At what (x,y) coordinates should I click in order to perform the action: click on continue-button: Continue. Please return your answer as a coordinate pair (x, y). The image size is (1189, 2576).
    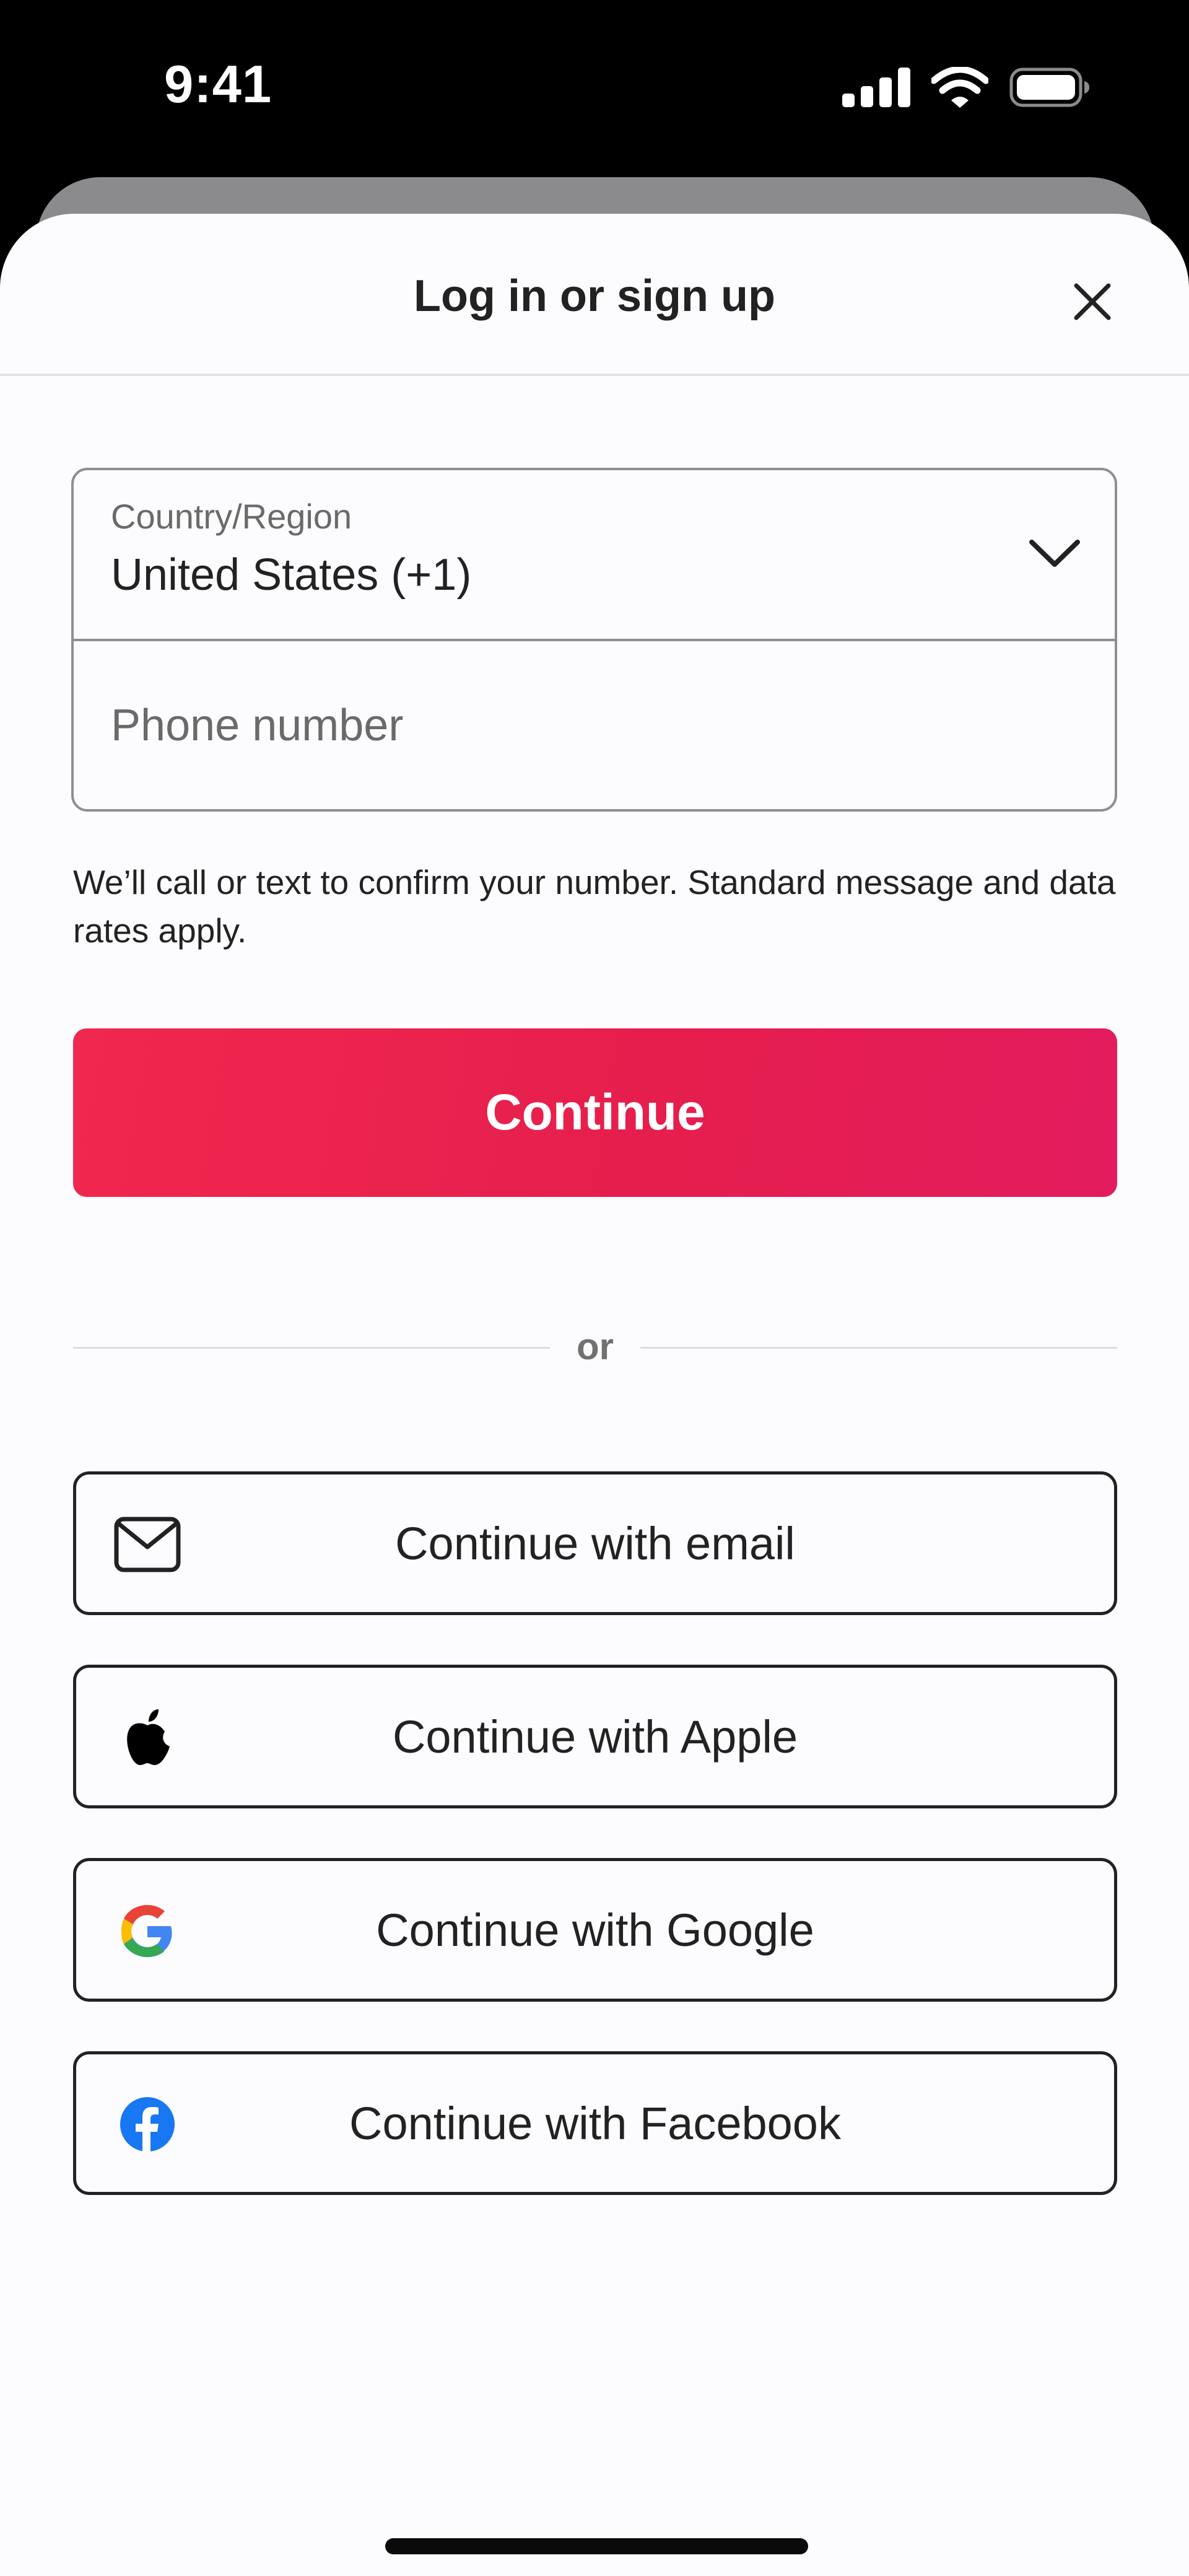
    Looking at the image, I should click on (595, 1112).